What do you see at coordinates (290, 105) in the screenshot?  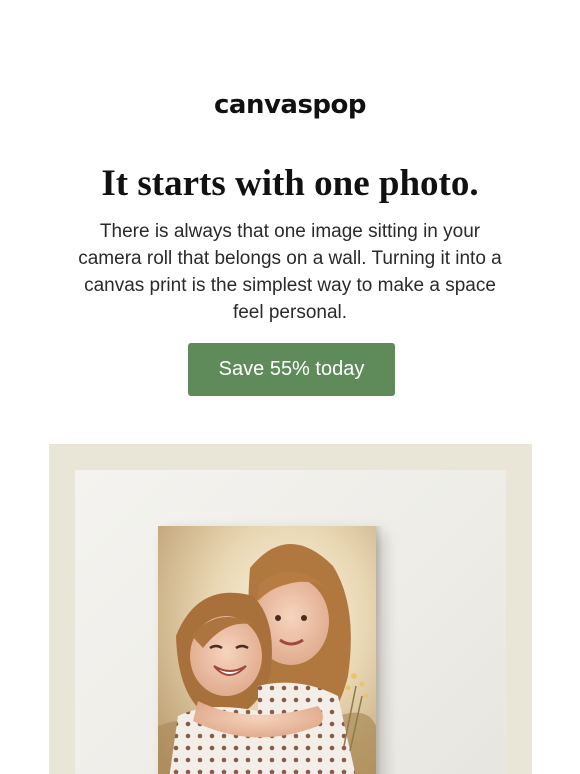 I see `brand-logo: canvaspop` at bounding box center [290, 105].